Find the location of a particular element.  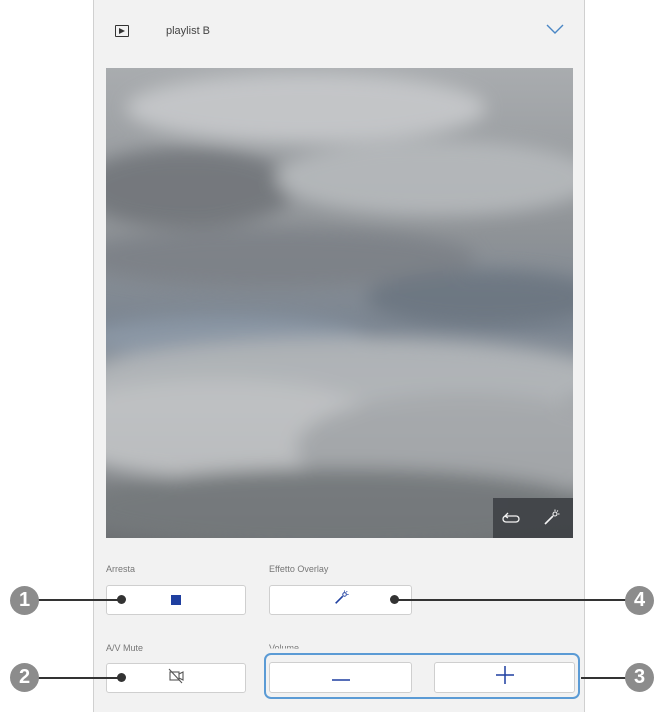

stop-button is located at coordinates (176, 600).